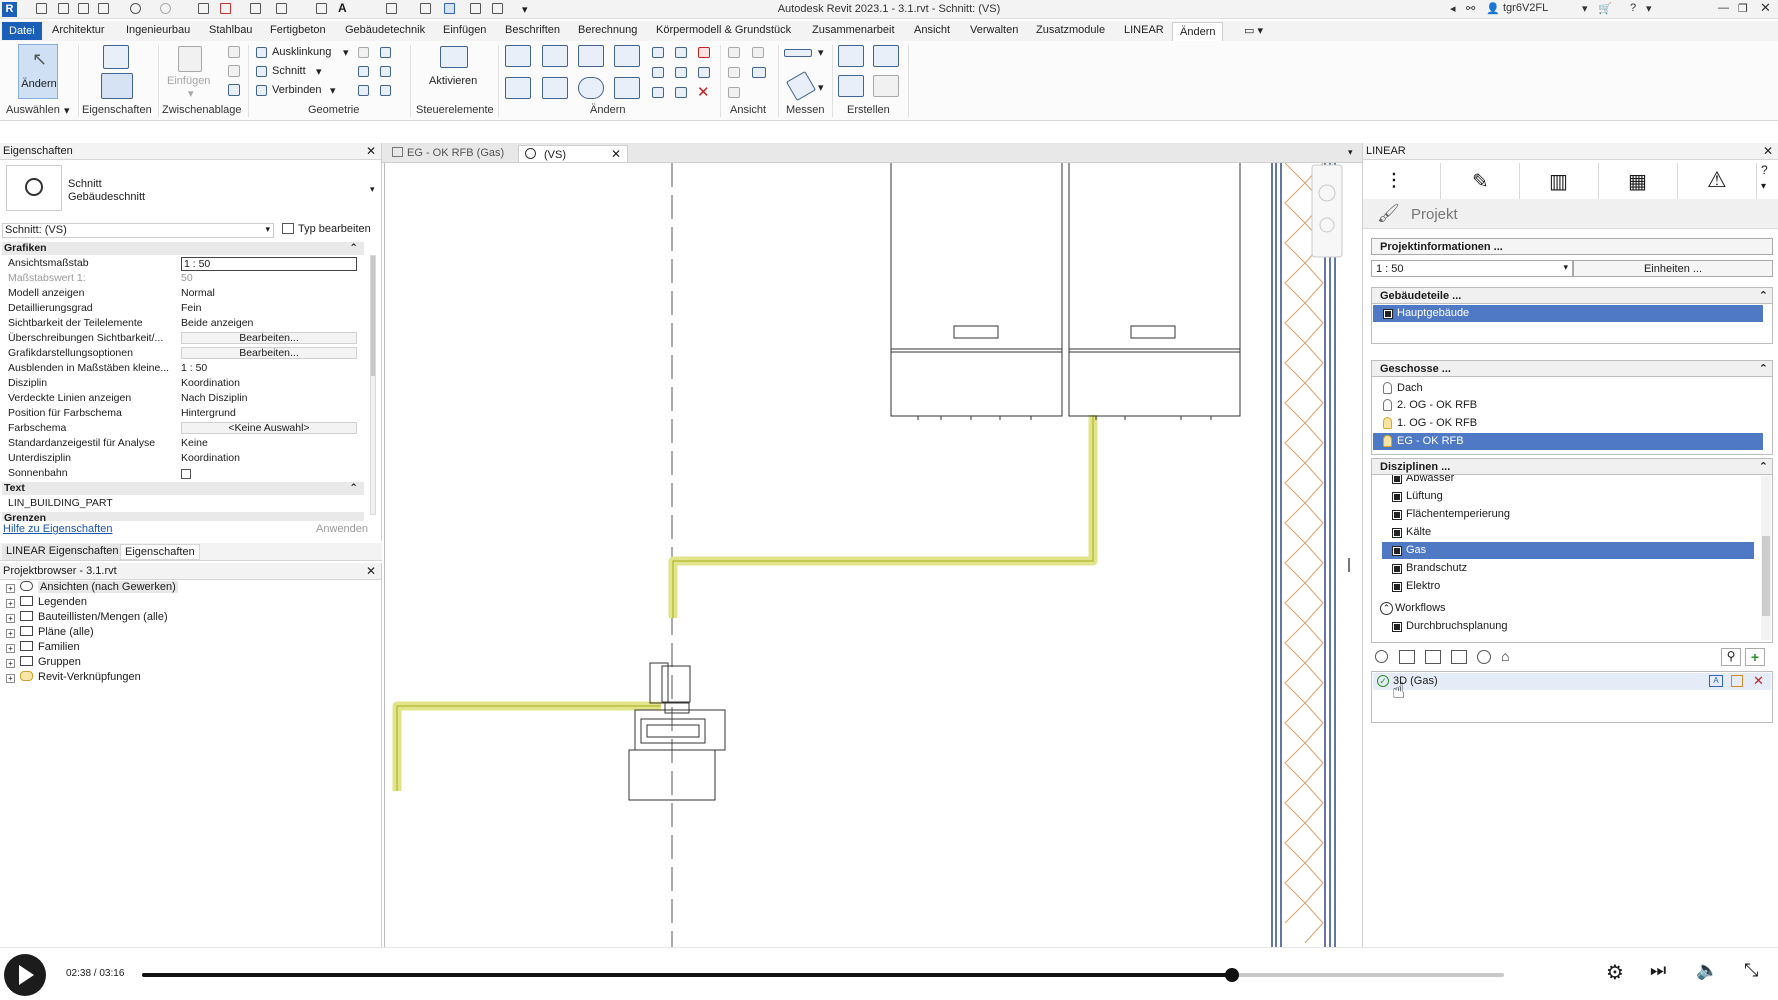 The width and height of the screenshot is (1778, 1000). Describe the element at coordinates (385, 30) in the screenshot. I see `tab-gebaeudetechnik: Gebäudetechnik` at that location.